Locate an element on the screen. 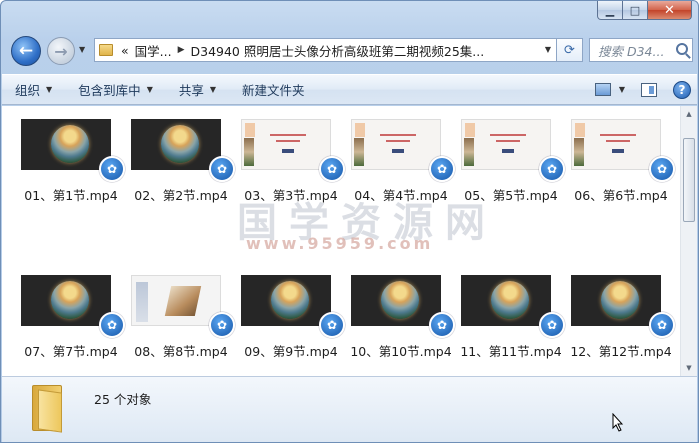 This screenshot has width=699, height=443. back-button: ← is located at coordinates (26, 51).